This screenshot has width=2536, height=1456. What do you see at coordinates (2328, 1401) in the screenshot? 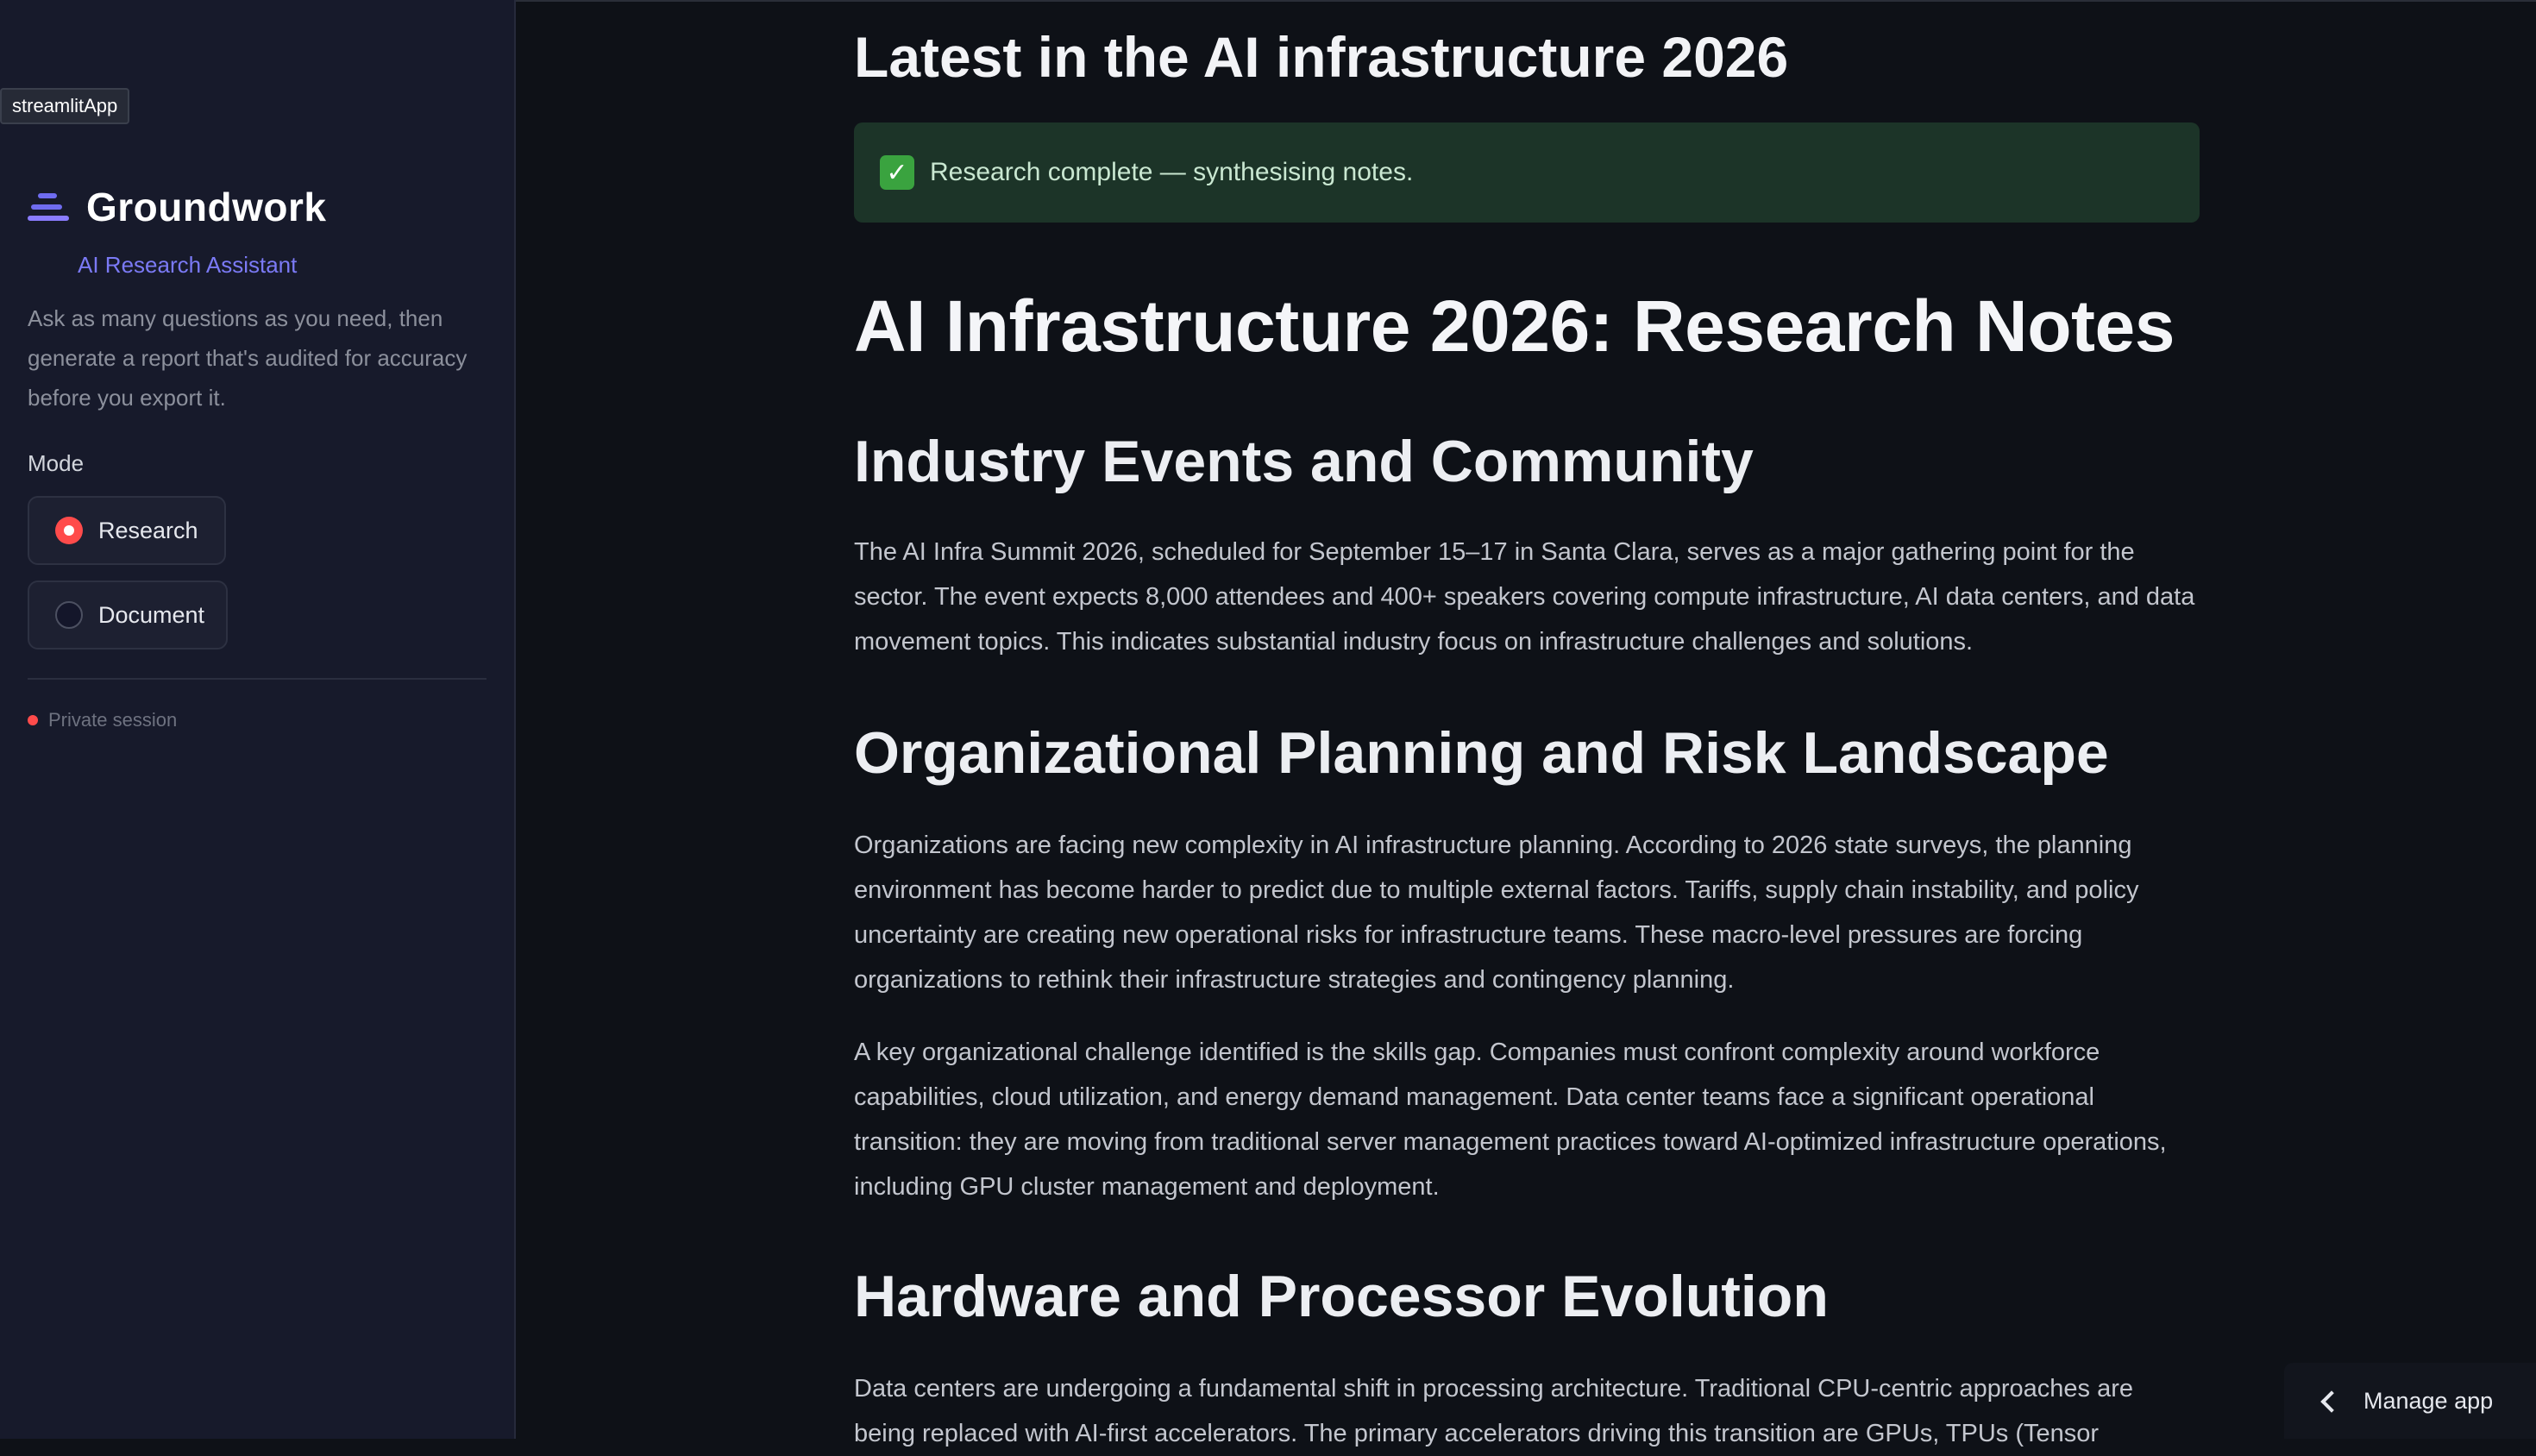
I see `chevron-left-icon` at bounding box center [2328, 1401].